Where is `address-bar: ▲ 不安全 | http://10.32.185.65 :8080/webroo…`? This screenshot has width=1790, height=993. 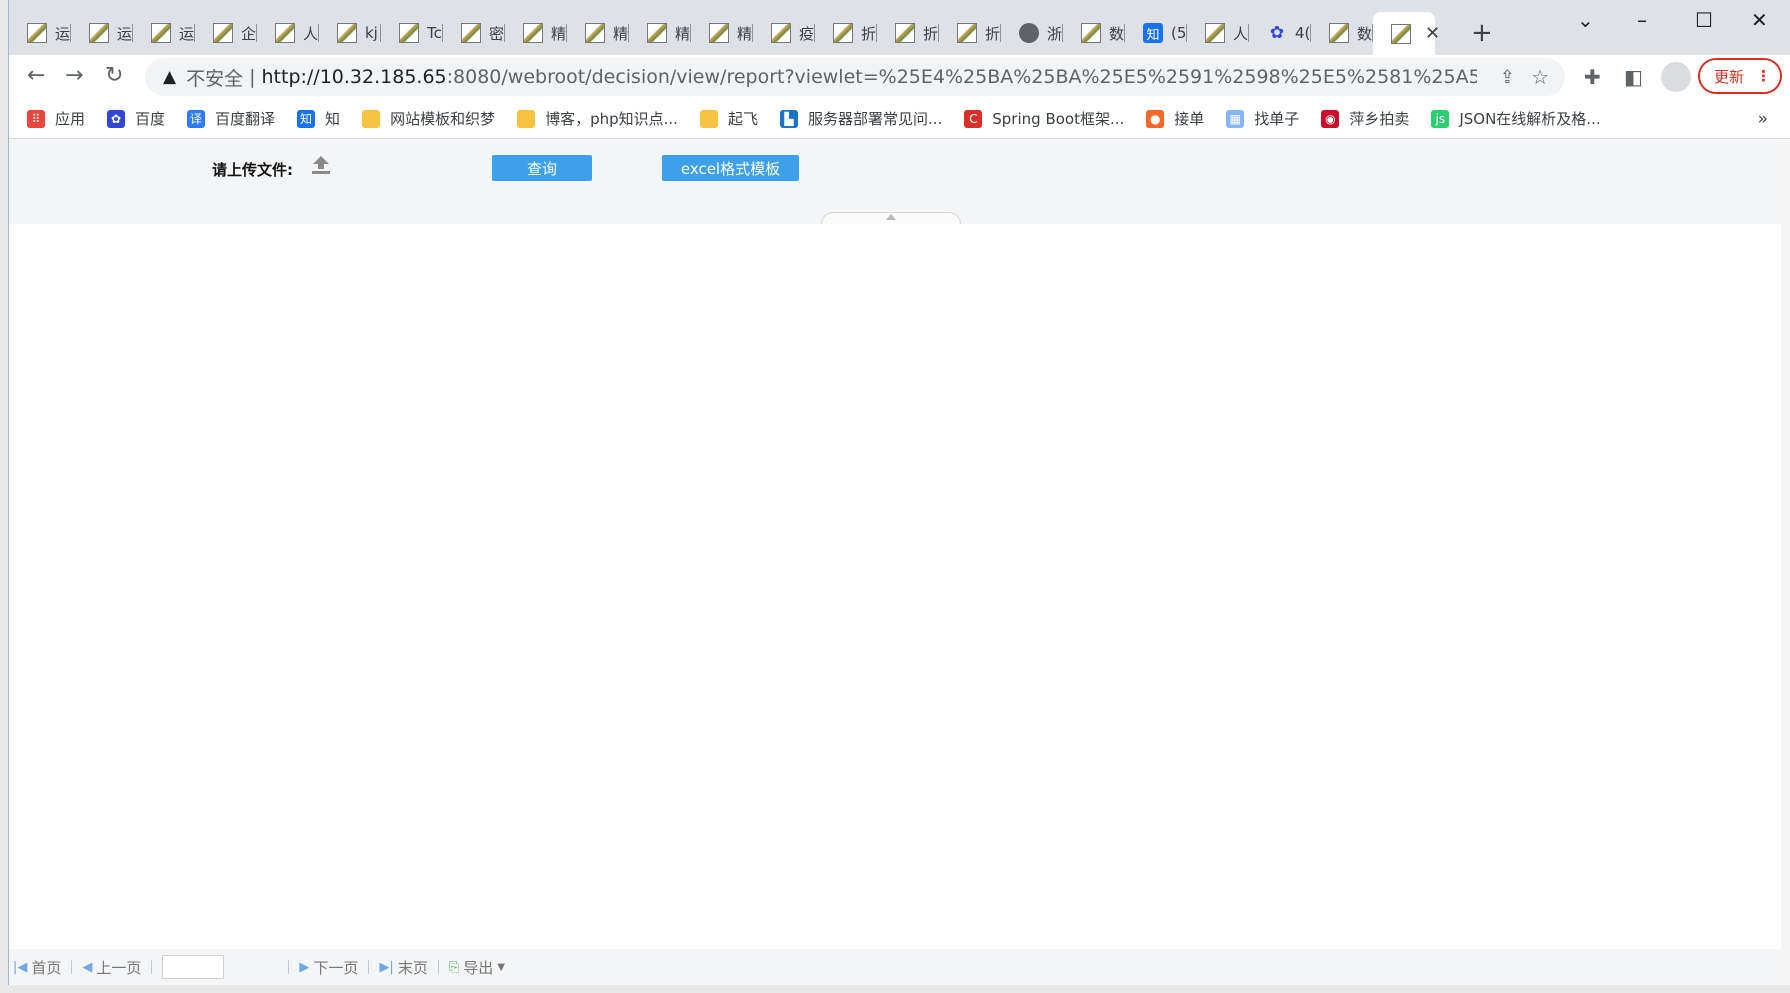
address-bar: ▲ 不安全 | http://10.32.185.65 :8080/webroo… is located at coordinates (855, 77).